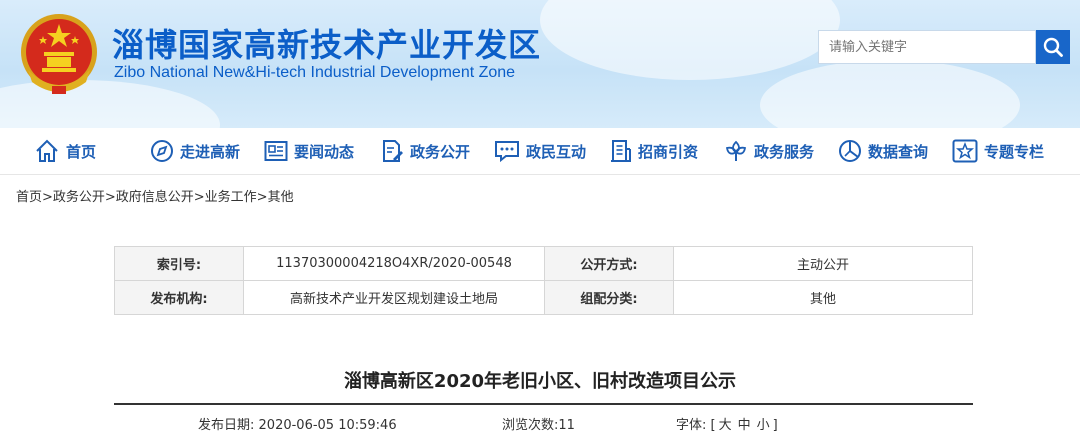 This screenshot has height=435, width=1080. I want to click on font-medium-link: 中, so click(744, 425).